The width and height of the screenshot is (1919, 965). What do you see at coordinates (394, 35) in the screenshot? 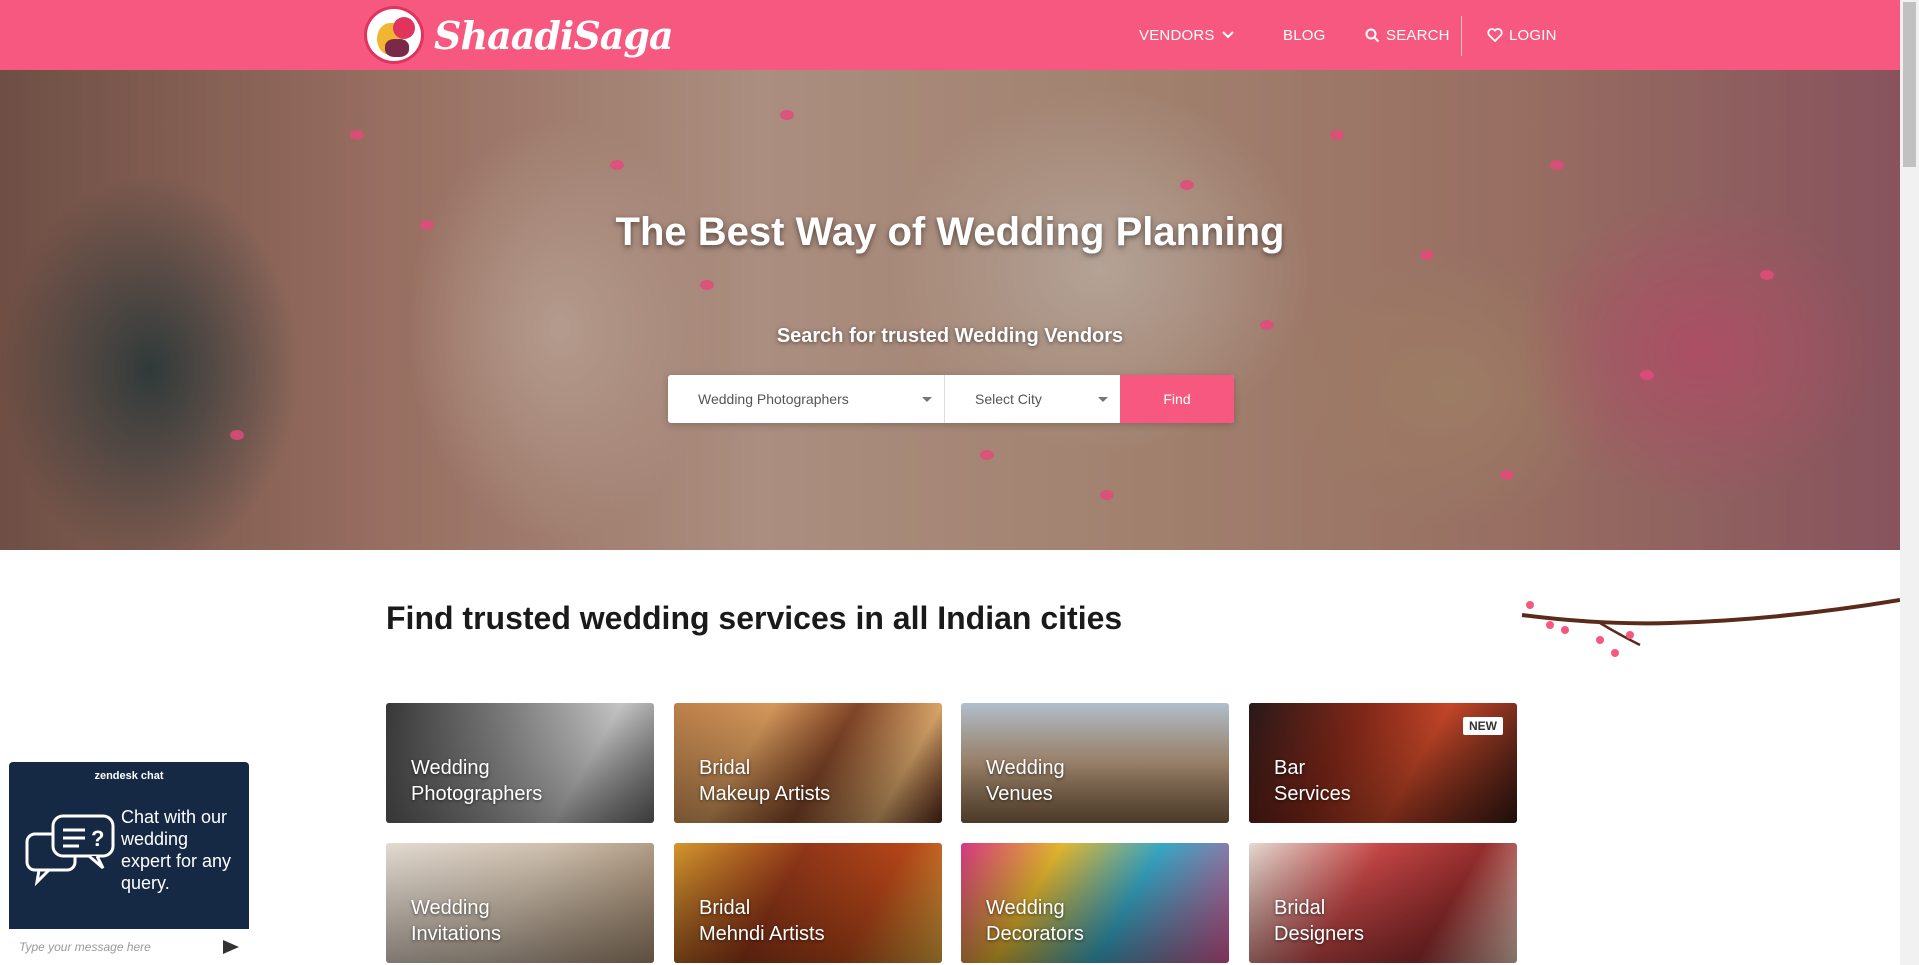
I see `logo-icon` at bounding box center [394, 35].